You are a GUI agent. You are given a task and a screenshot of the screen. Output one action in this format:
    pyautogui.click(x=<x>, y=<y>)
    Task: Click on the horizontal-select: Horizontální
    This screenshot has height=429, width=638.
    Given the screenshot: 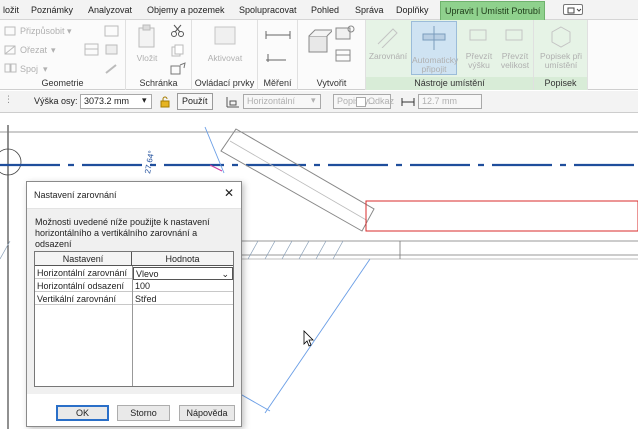 What is the action you would take?
    pyautogui.click(x=282, y=101)
    